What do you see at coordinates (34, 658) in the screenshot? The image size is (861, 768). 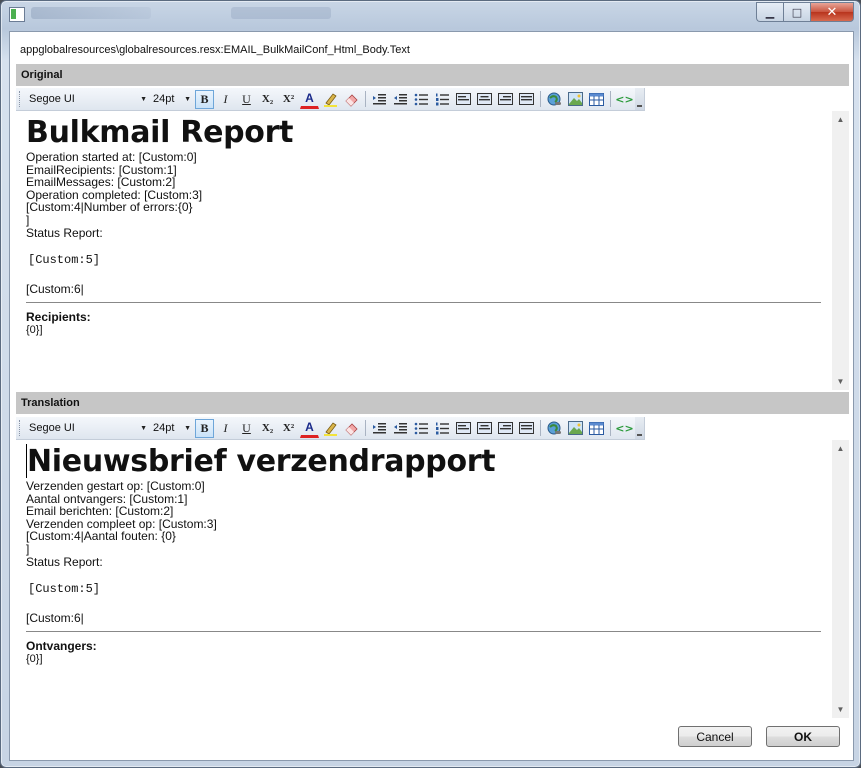 I see `translation-recipients-value: {0}]` at bounding box center [34, 658].